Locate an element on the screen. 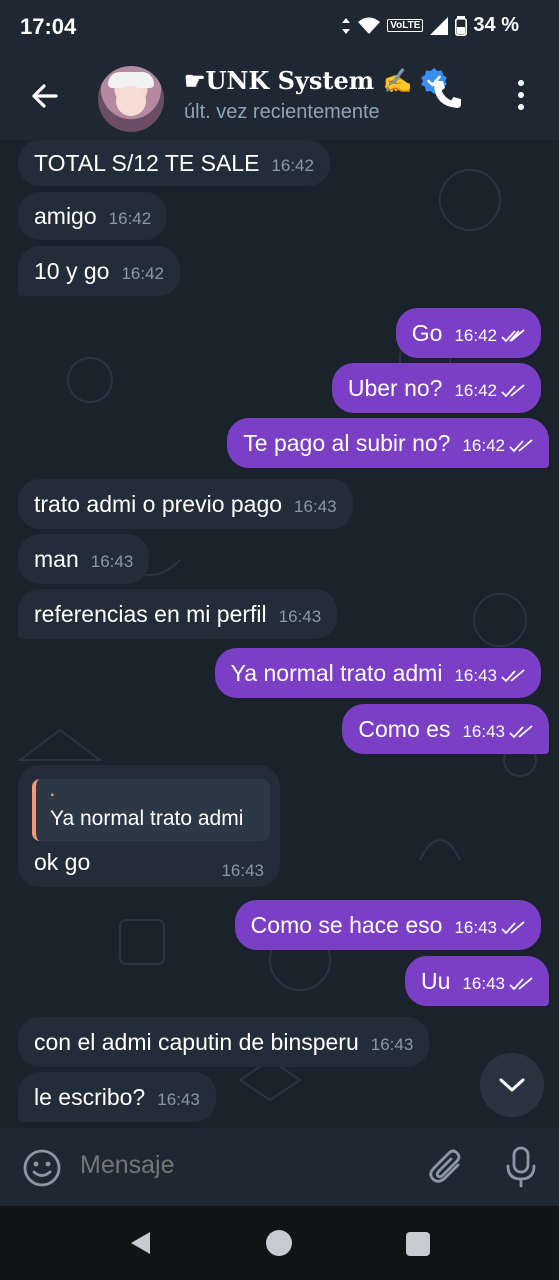 Image resolution: width=559 pixels, height=1280 pixels. message-outgoing: Te pago al subir no? 16:42 is located at coordinates (388, 443).